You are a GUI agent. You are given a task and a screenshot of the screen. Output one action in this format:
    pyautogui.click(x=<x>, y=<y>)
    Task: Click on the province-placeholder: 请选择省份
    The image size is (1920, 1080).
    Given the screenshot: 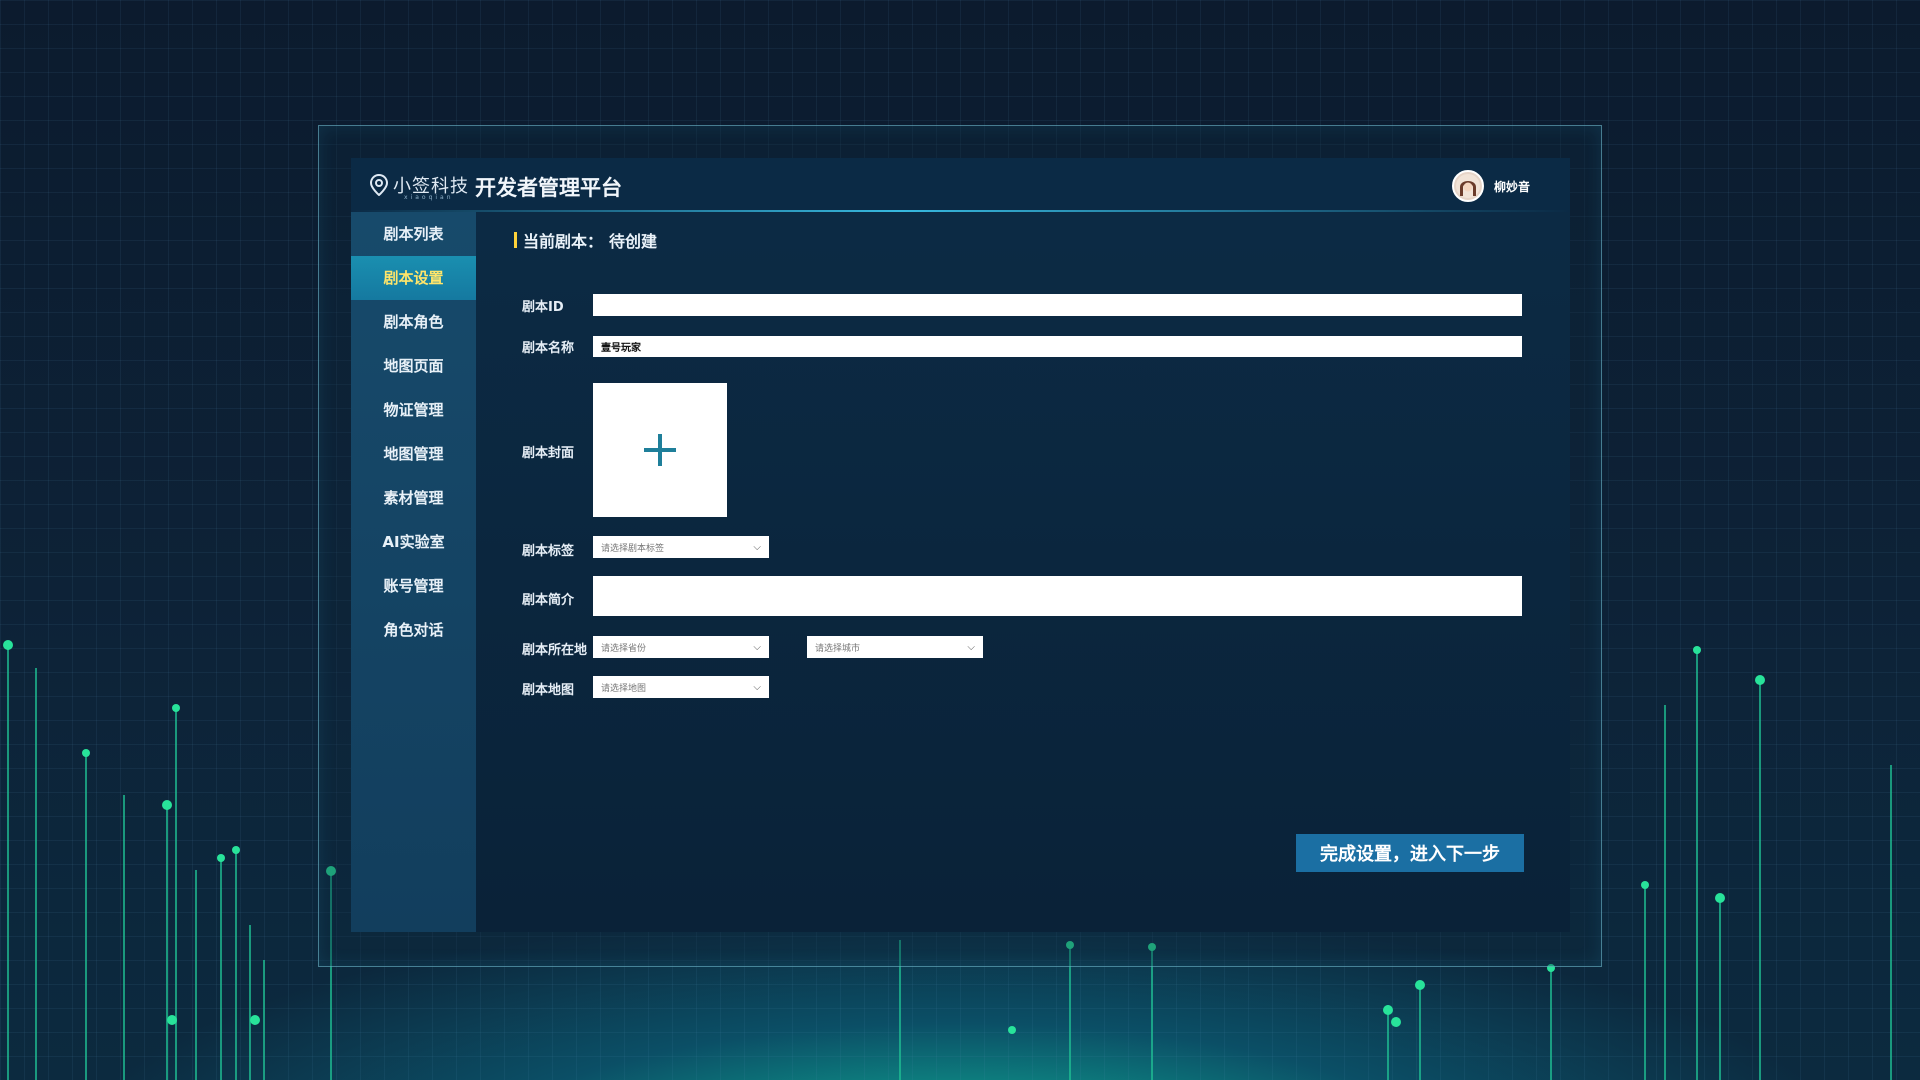 What is the action you would take?
    pyautogui.click(x=624, y=648)
    